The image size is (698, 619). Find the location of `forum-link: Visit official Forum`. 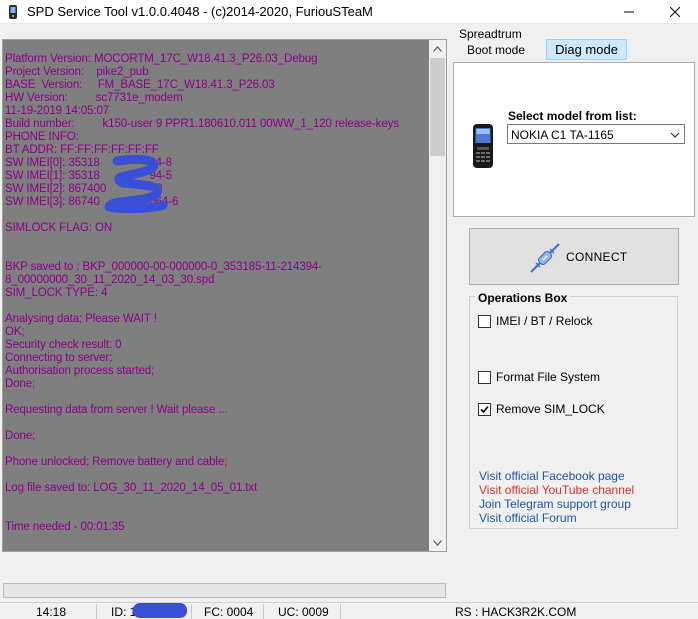

forum-link: Visit official Forum is located at coordinates (528, 518).